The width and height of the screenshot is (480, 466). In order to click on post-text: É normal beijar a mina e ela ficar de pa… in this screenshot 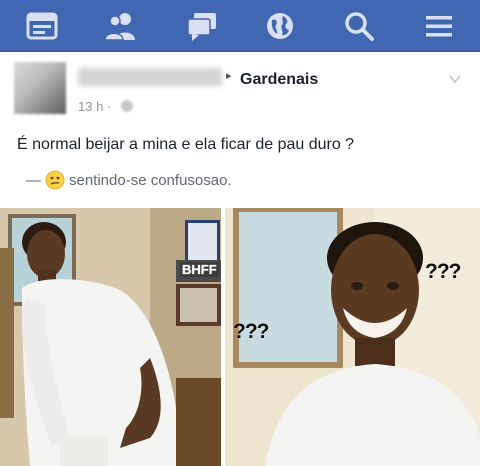, I will do `click(186, 144)`.